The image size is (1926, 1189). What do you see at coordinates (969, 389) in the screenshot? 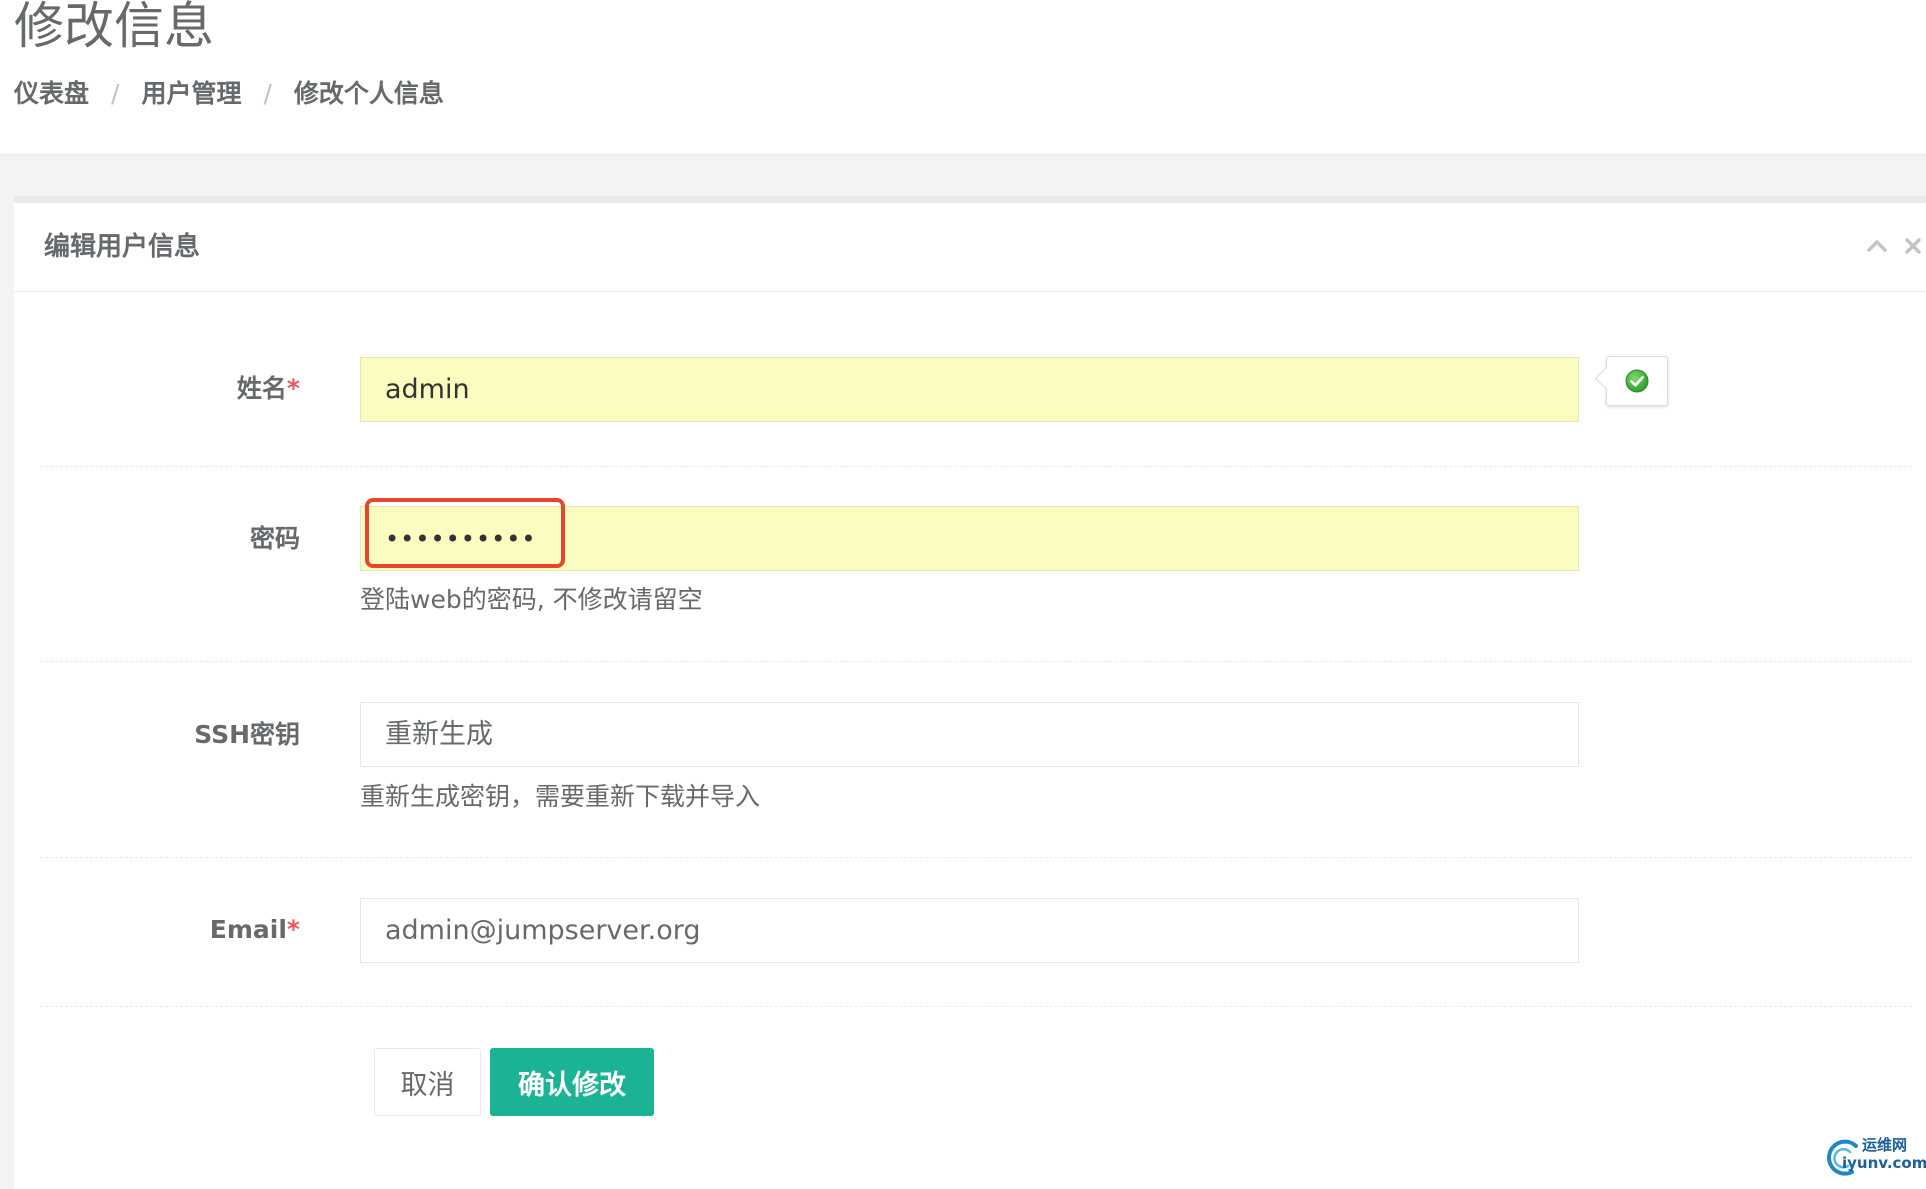
I see `name-input` at bounding box center [969, 389].